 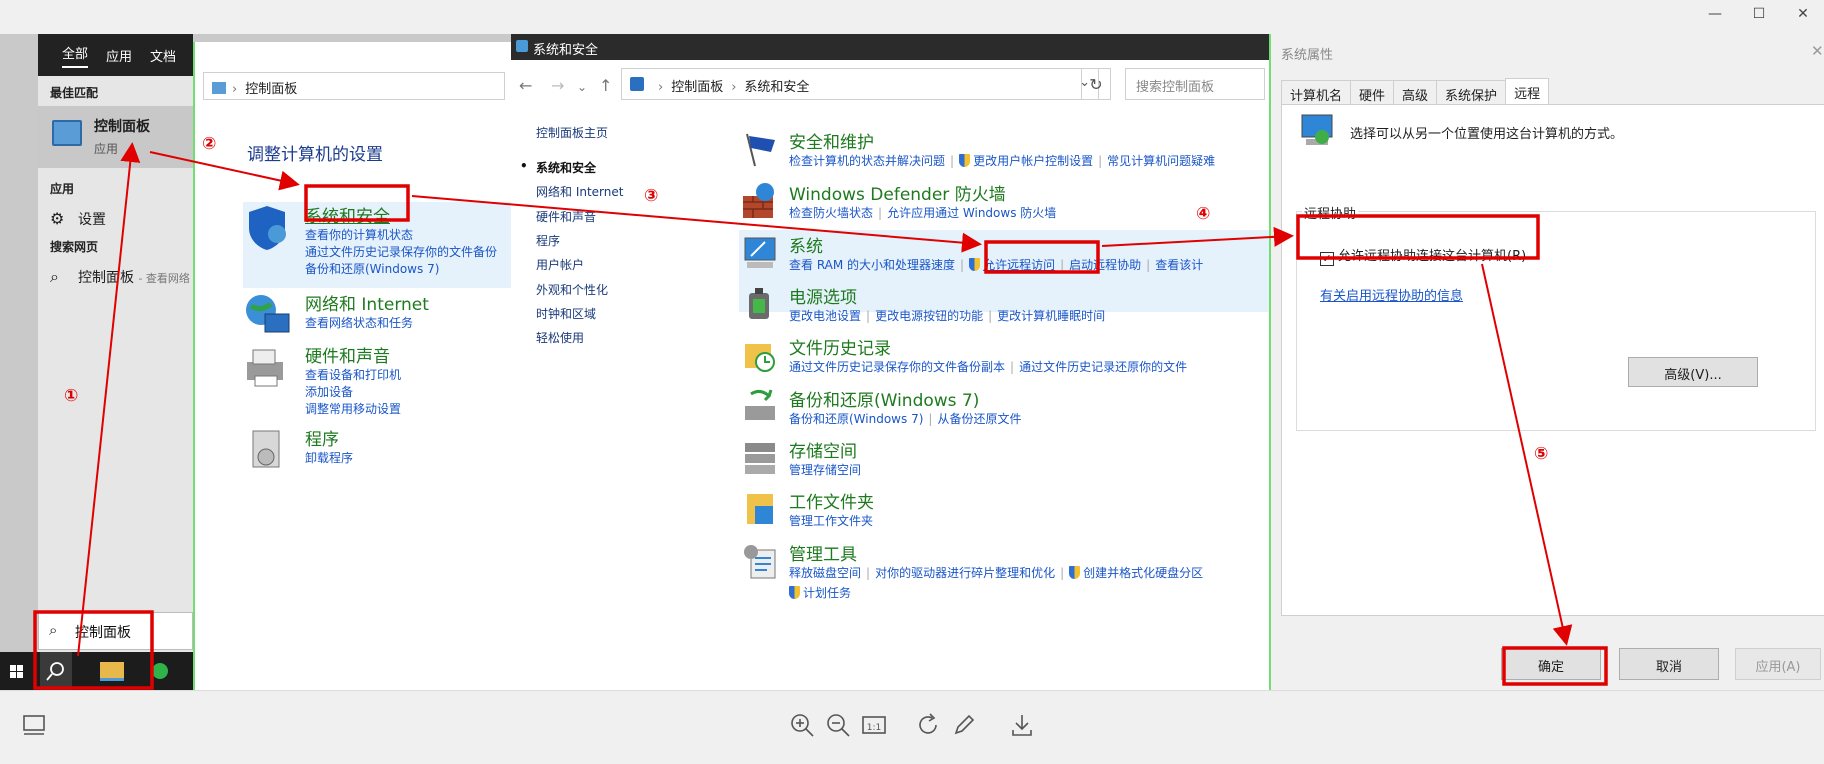 I want to click on tab-advanced: 高级, so click(x=1415, y=92).